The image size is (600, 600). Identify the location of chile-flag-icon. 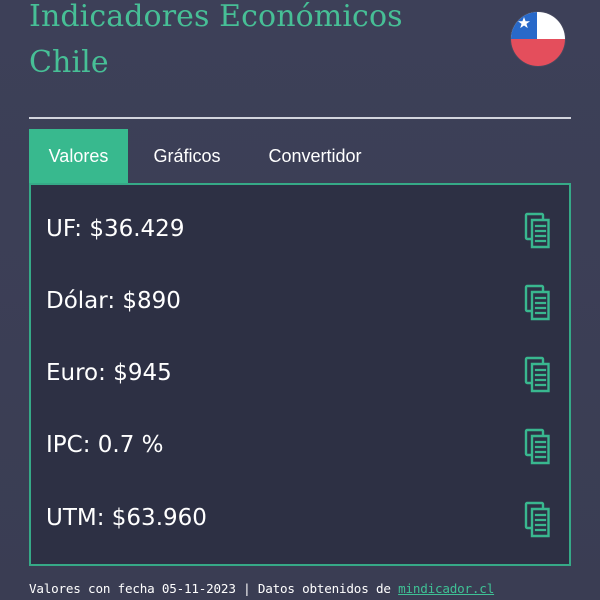
(538, 39).